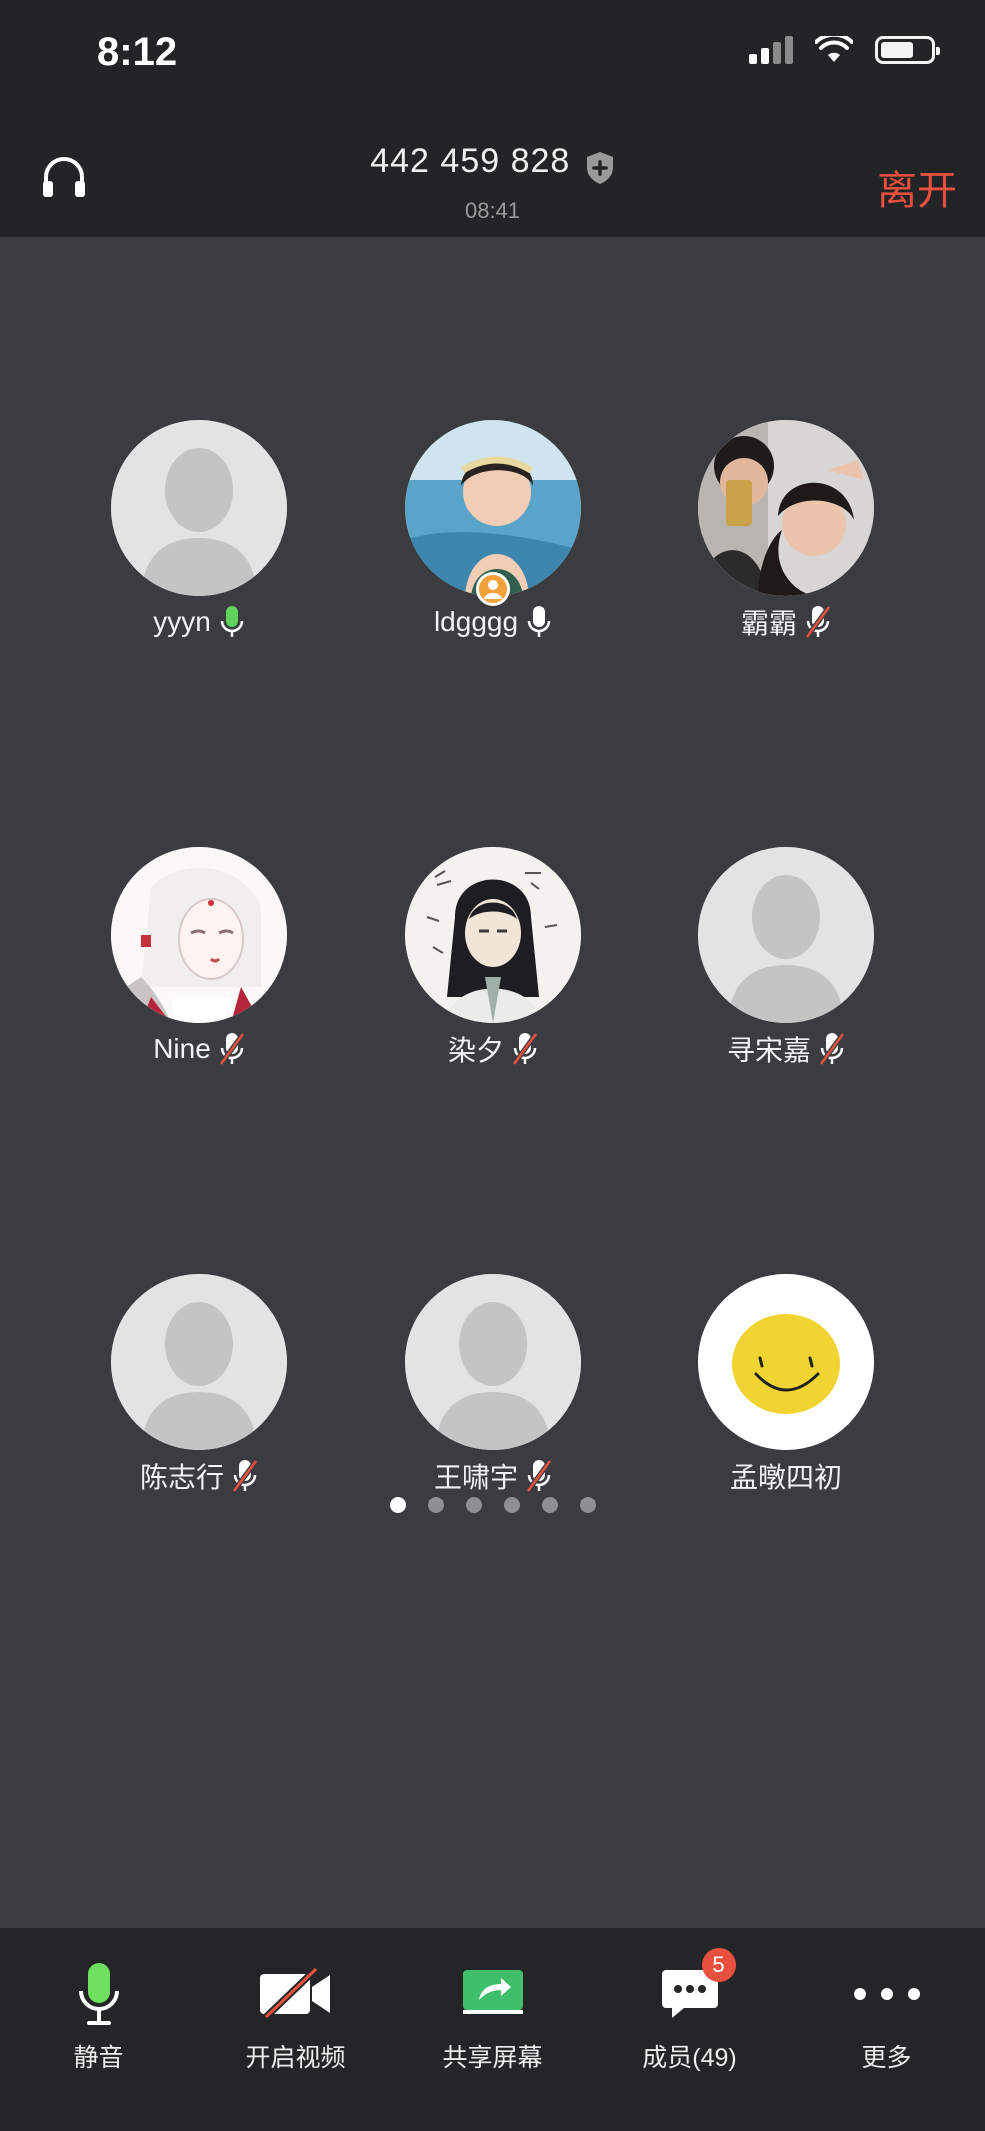  I want to click on members-badge: 5, so click(718, 1965).